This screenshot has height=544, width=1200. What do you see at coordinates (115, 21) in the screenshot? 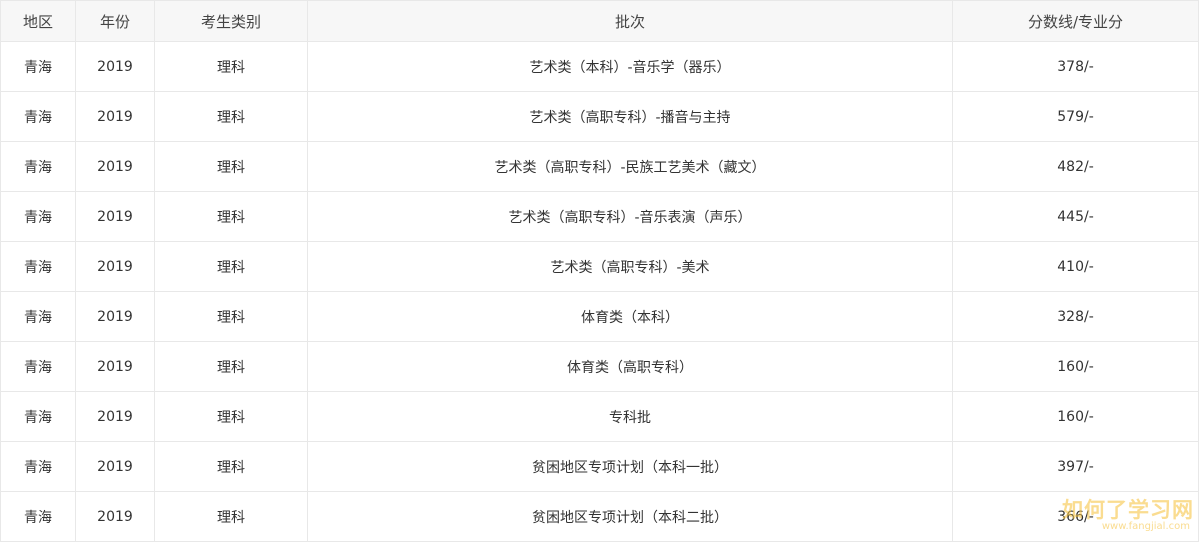
I see `header-year: 年份` at bounding box center [115, 21].